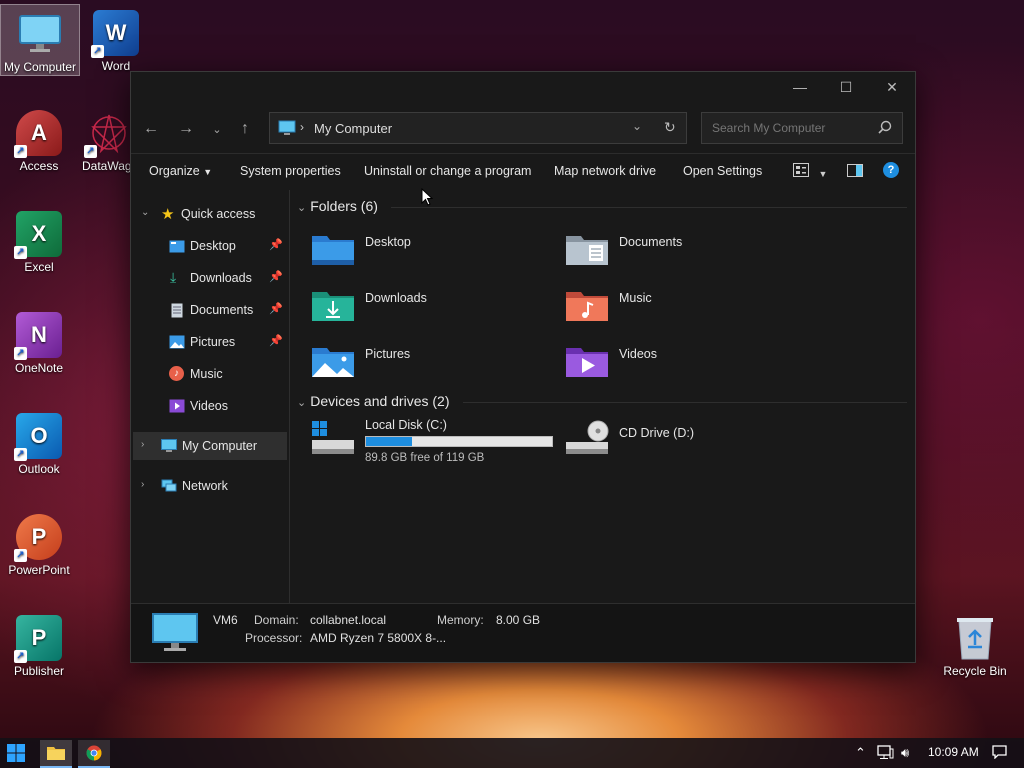  I want to click on preview-pane-icon, so click(855, 172).